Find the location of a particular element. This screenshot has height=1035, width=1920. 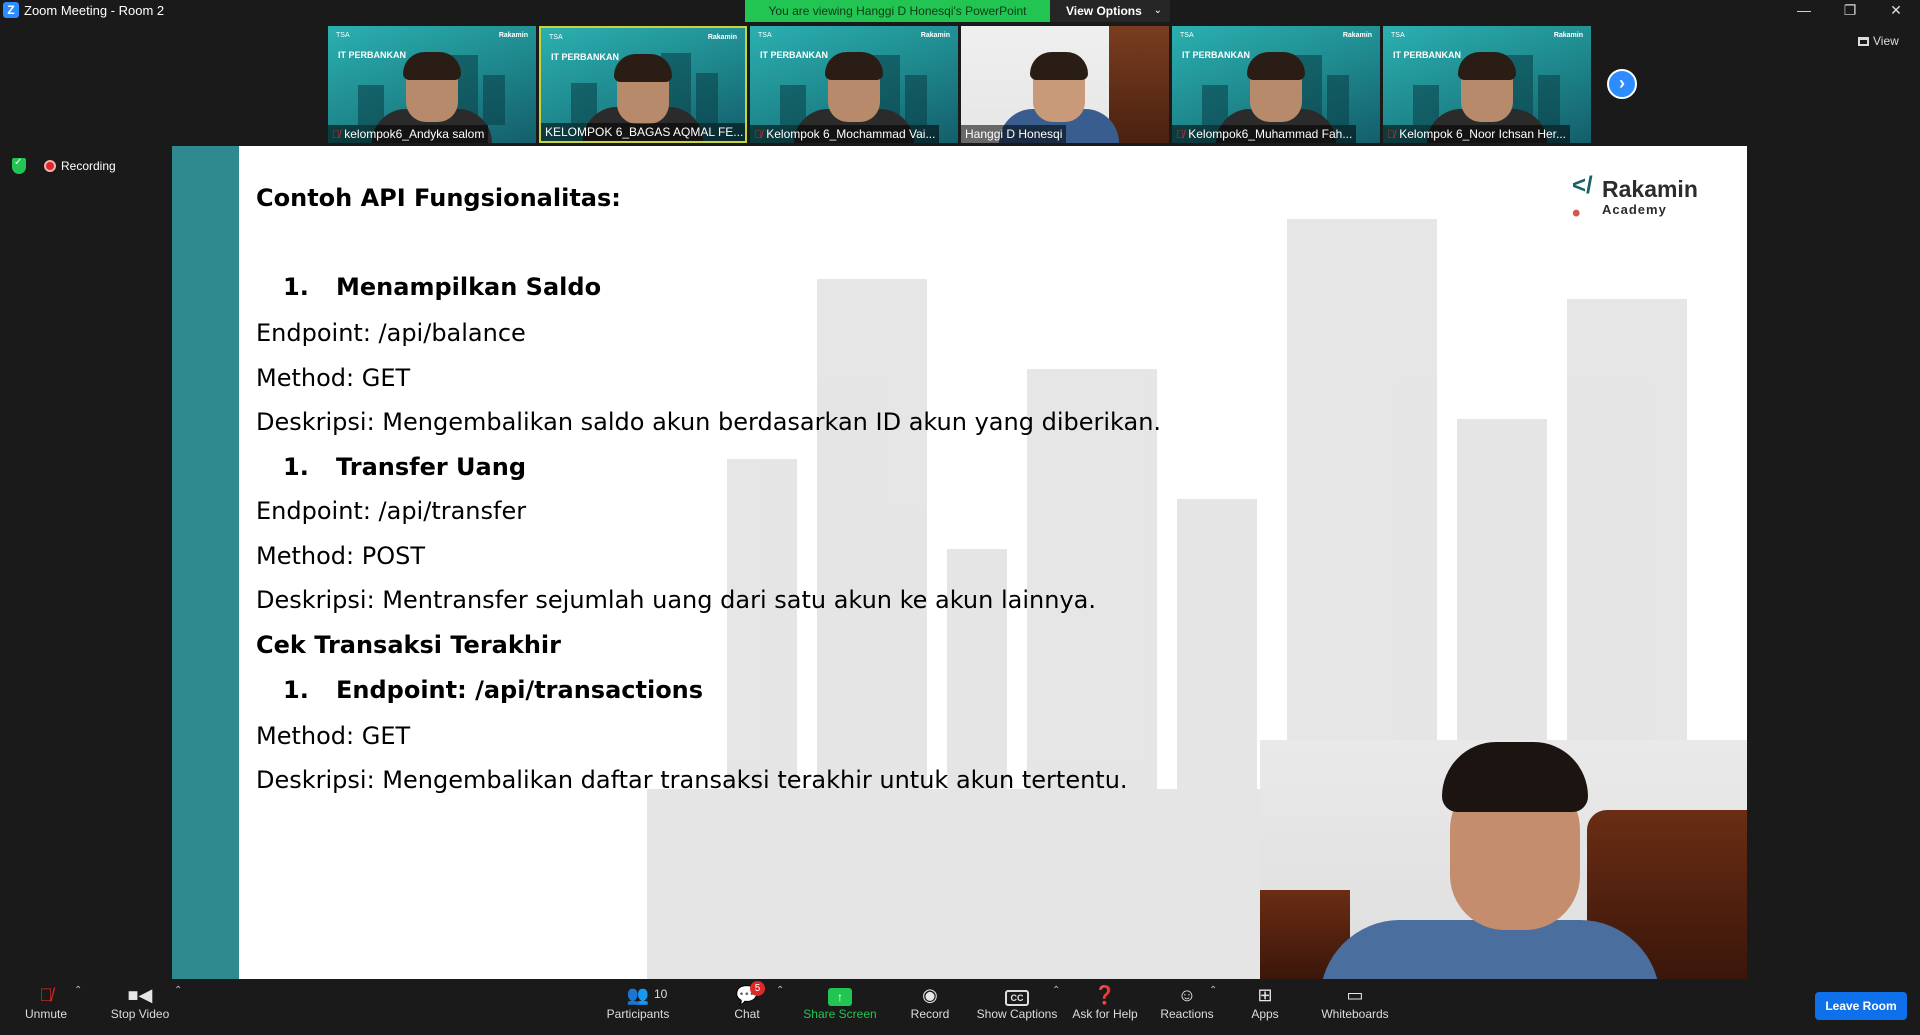

closed-captions-icon: CC is located at coordinates (1017, 998).